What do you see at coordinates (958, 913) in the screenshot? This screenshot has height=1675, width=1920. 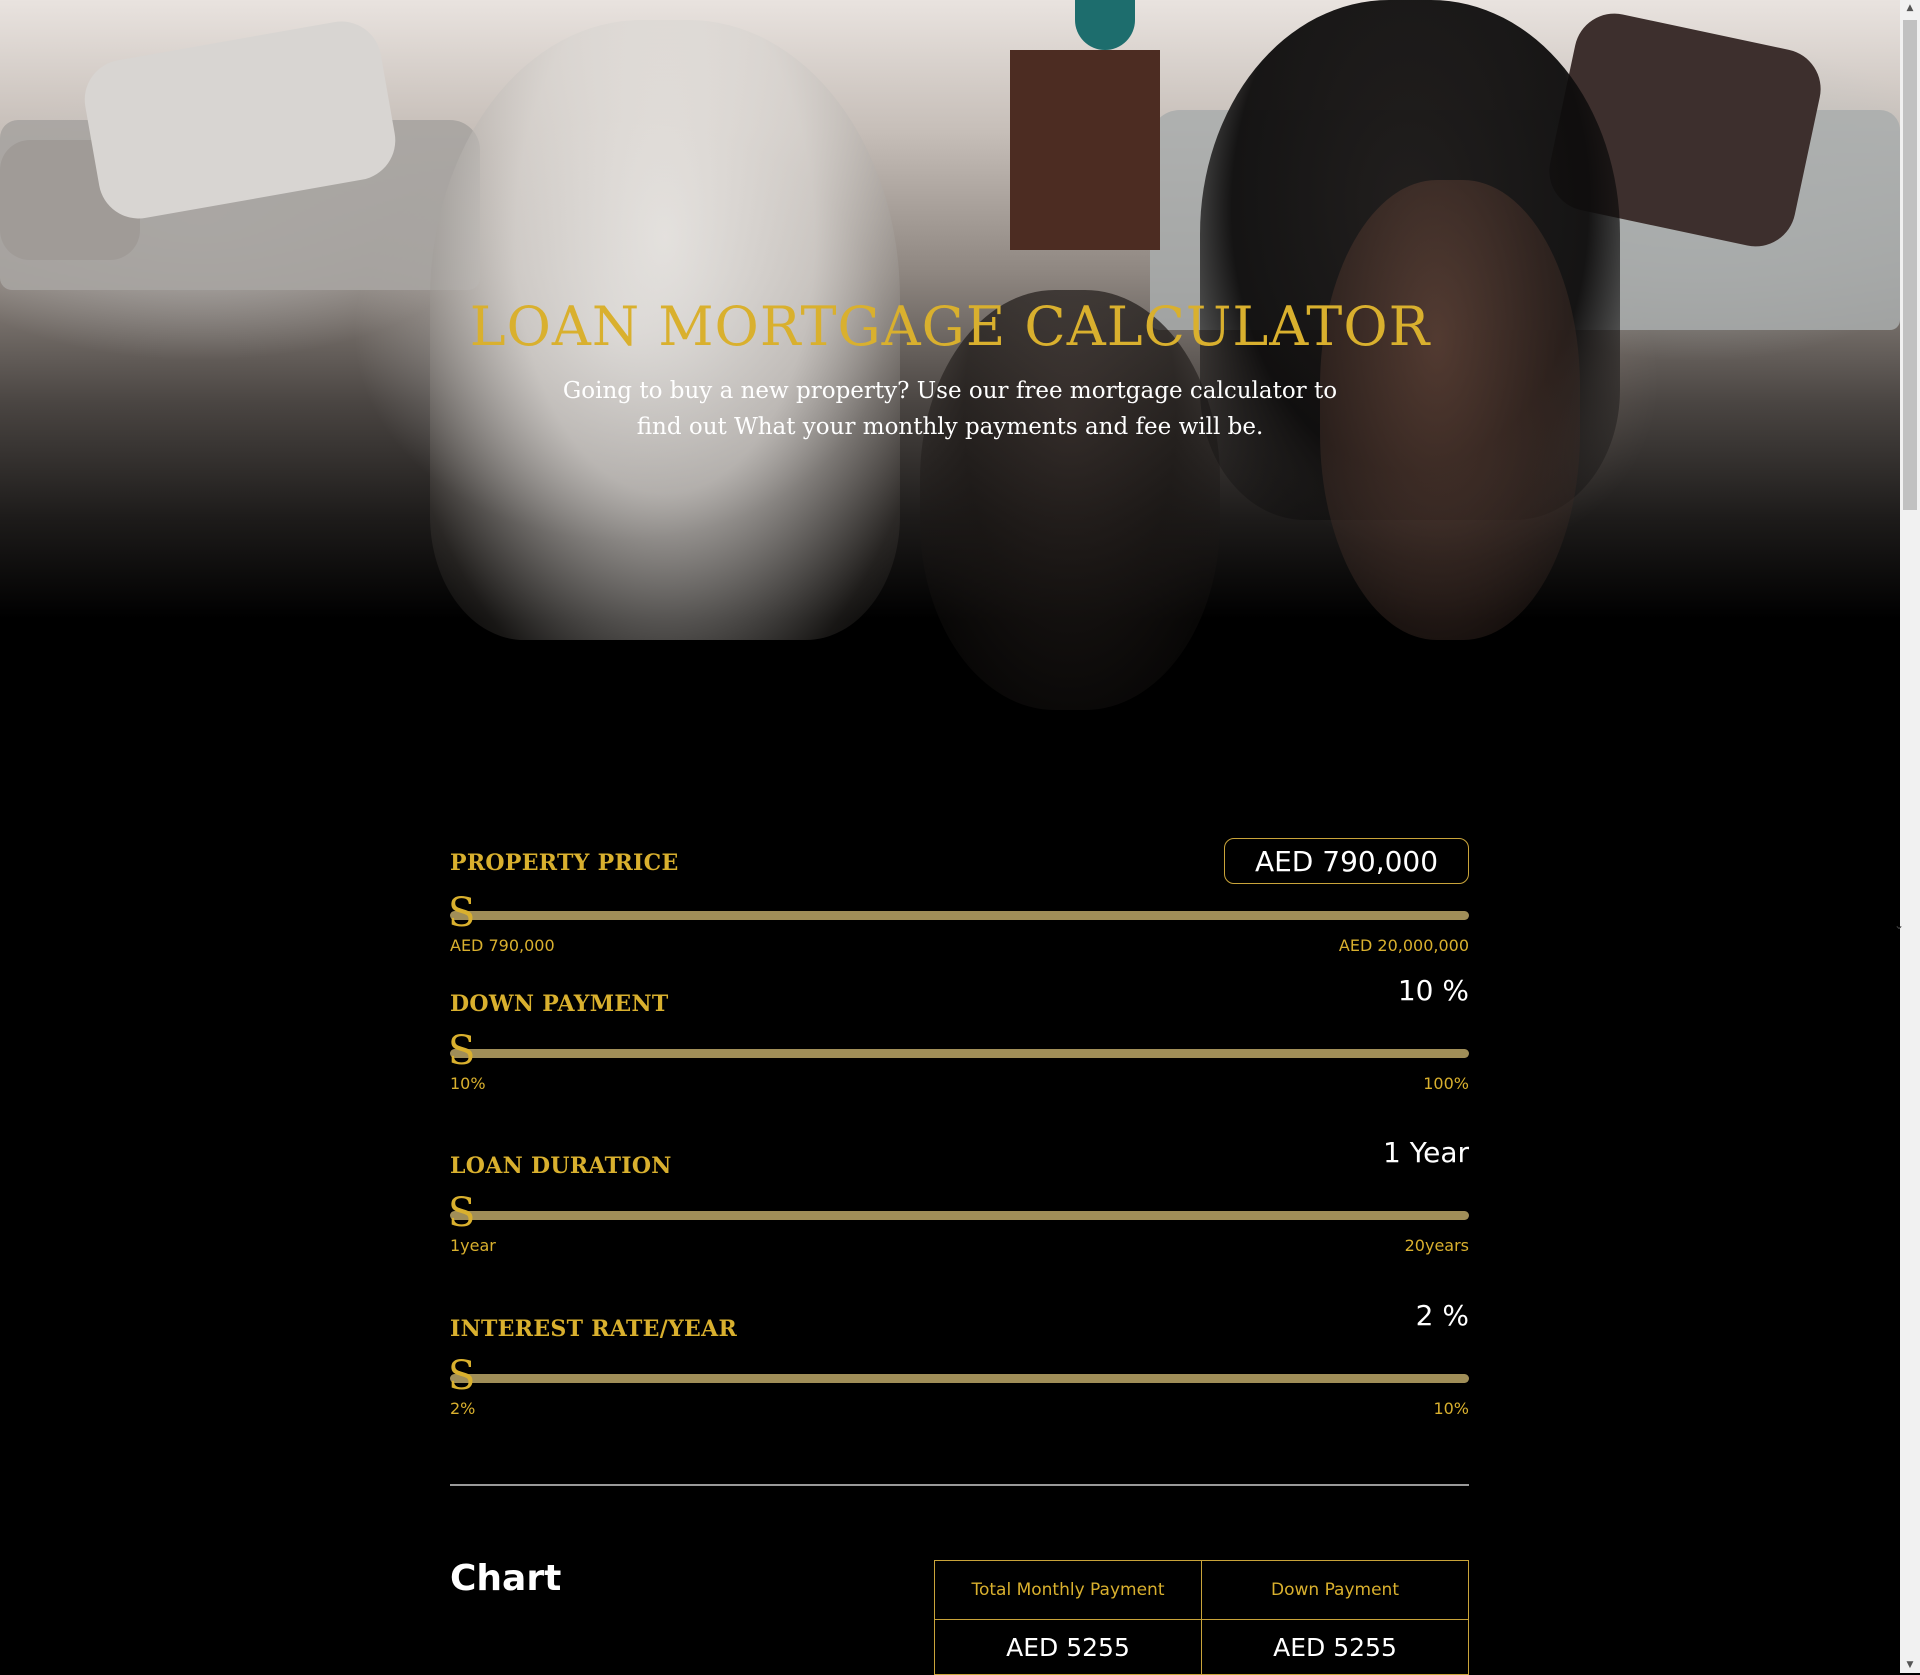 I see `property-price-slider: S` at bounding box center [958, 913].